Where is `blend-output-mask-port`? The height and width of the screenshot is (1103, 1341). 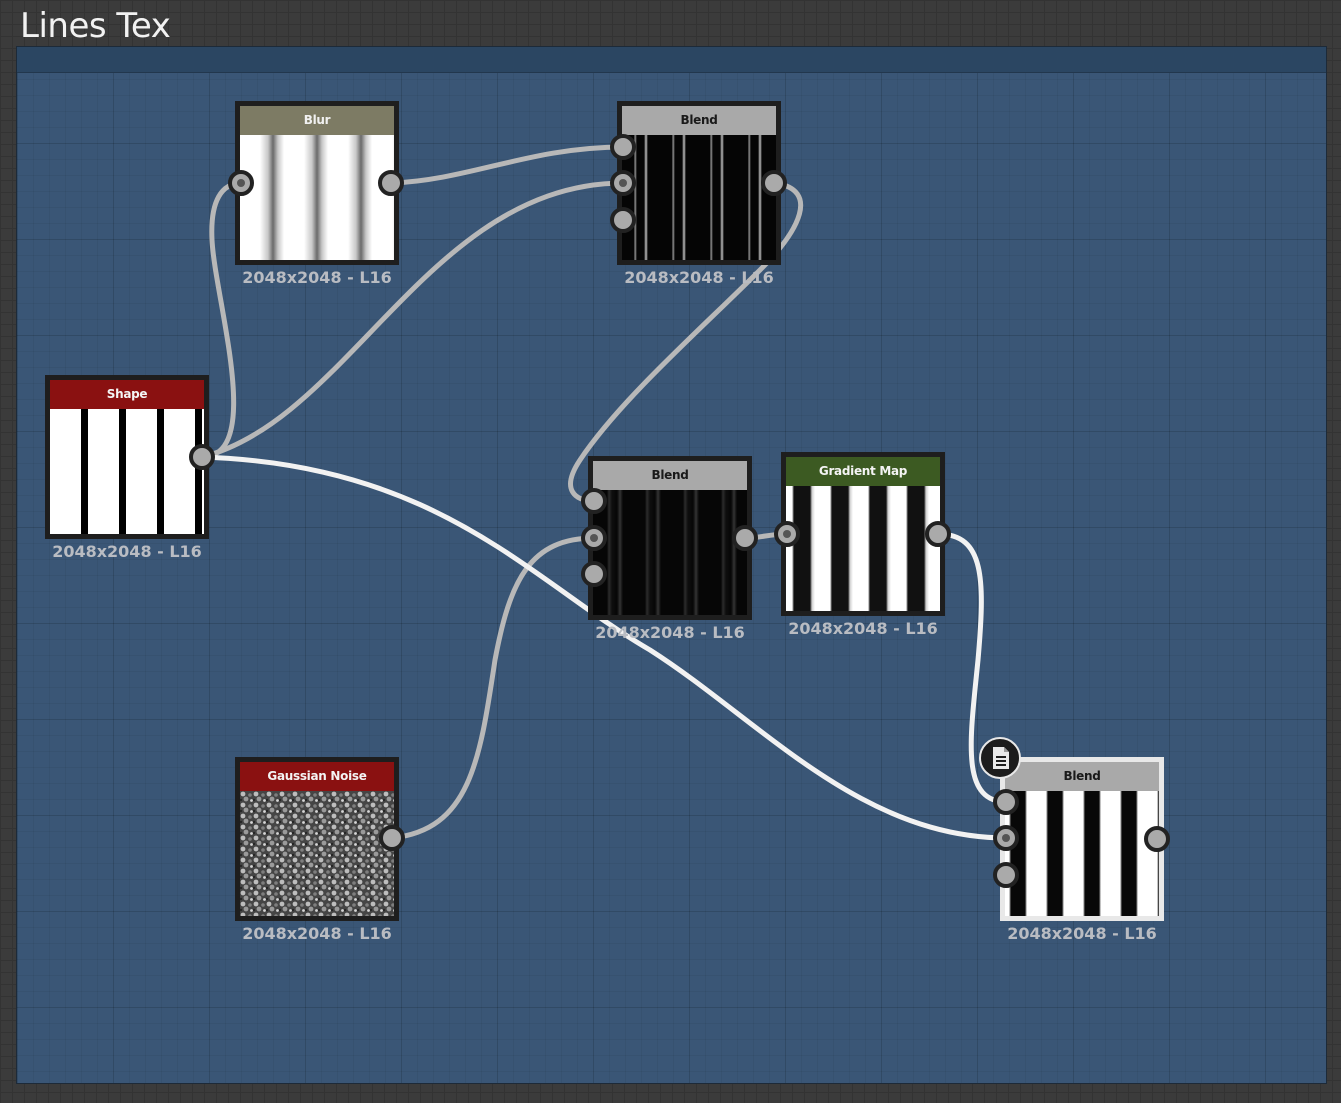
blend-output-mask-port is located at coordinates (1006, 875).